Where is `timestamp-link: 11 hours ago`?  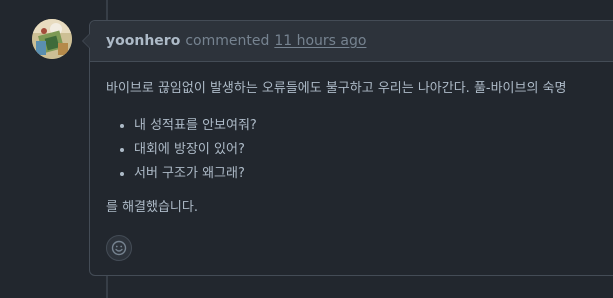
timestamp-link: 11 hours ago is located at coordinates (320, 41).